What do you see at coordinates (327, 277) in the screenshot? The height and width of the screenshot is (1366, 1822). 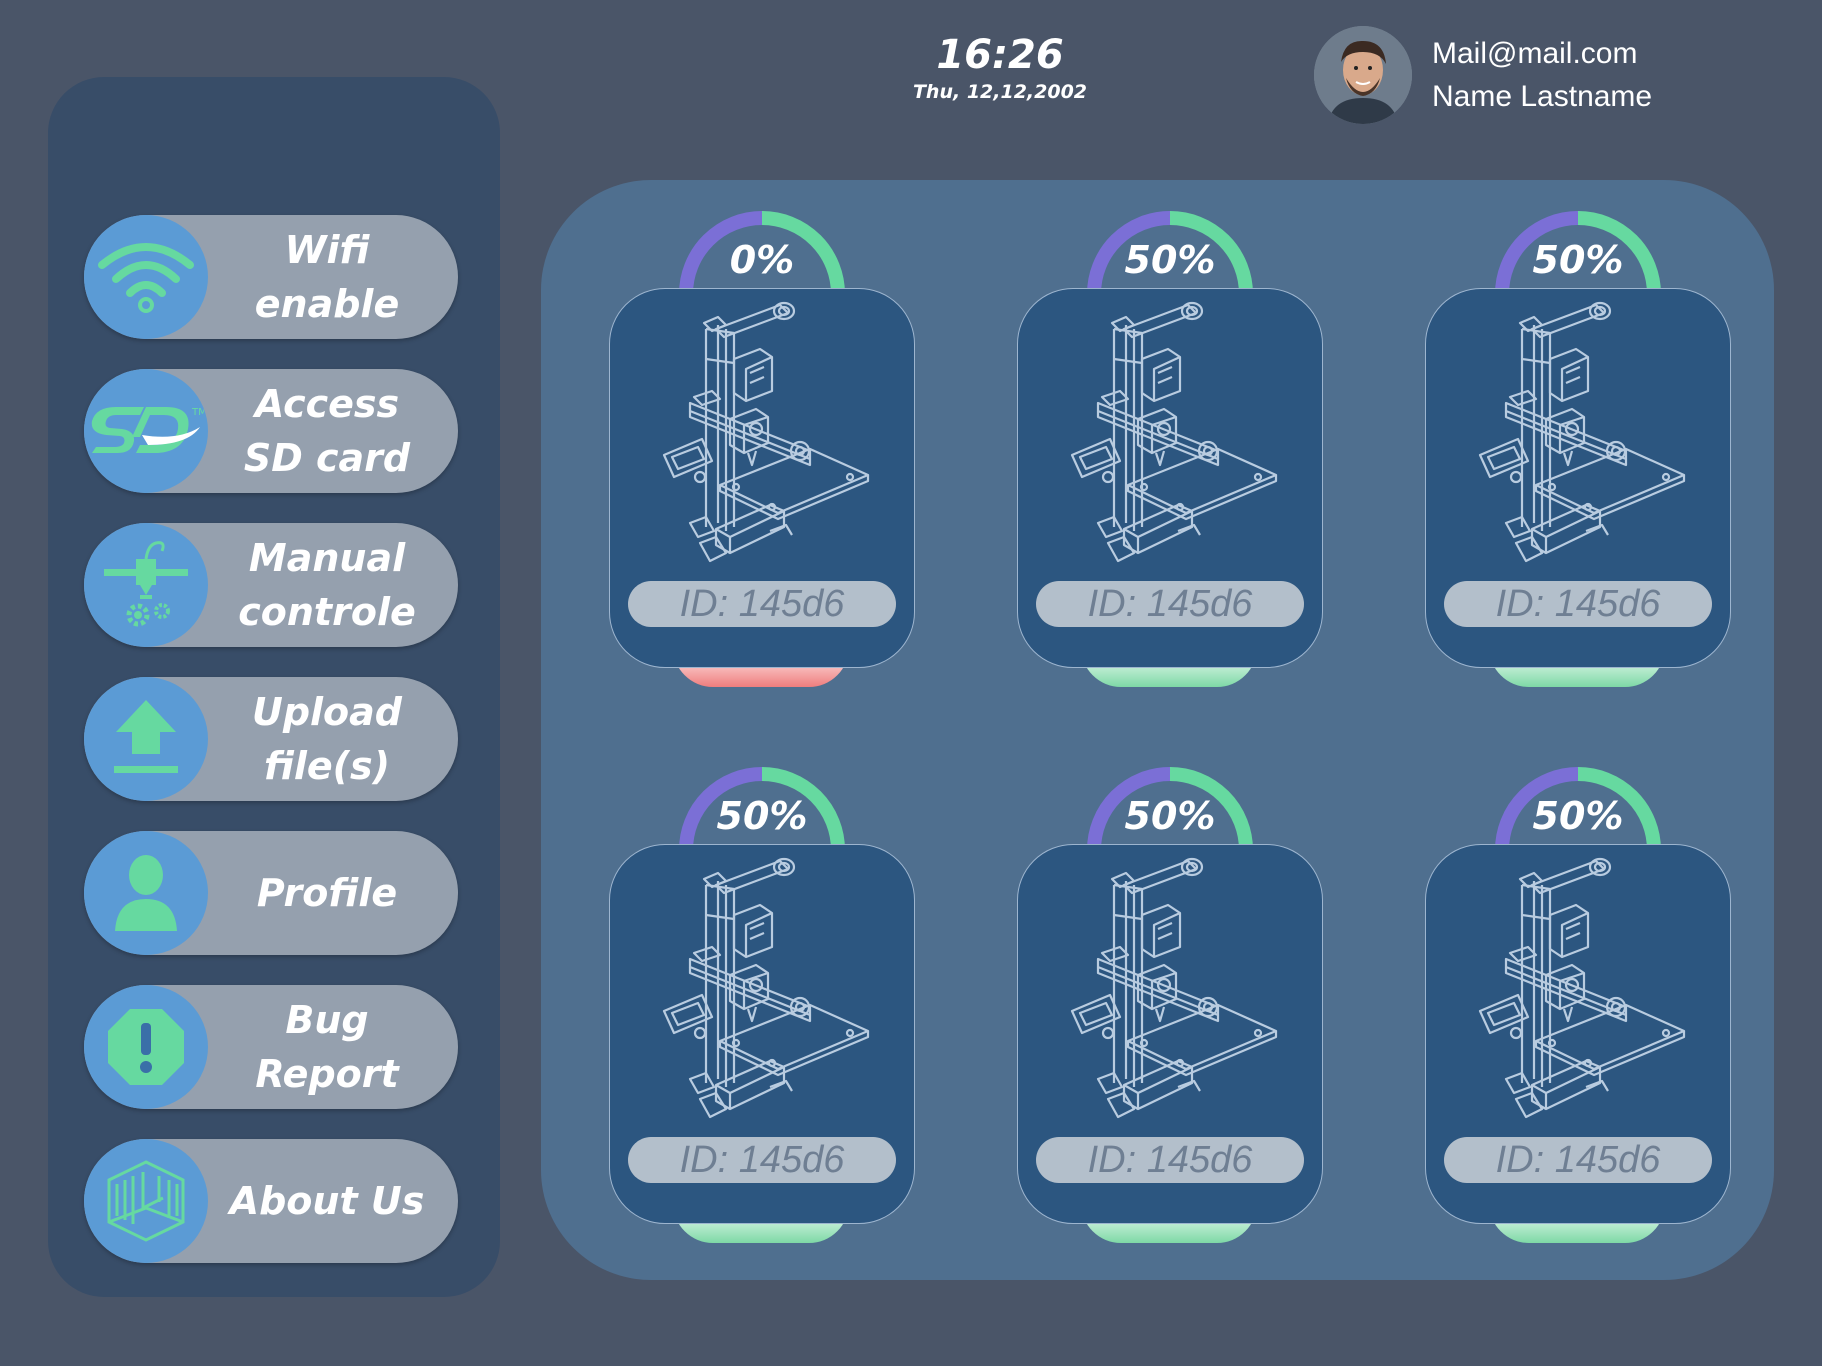 I see `nav-label: Wifi enable` at bounding box center [327, 277].